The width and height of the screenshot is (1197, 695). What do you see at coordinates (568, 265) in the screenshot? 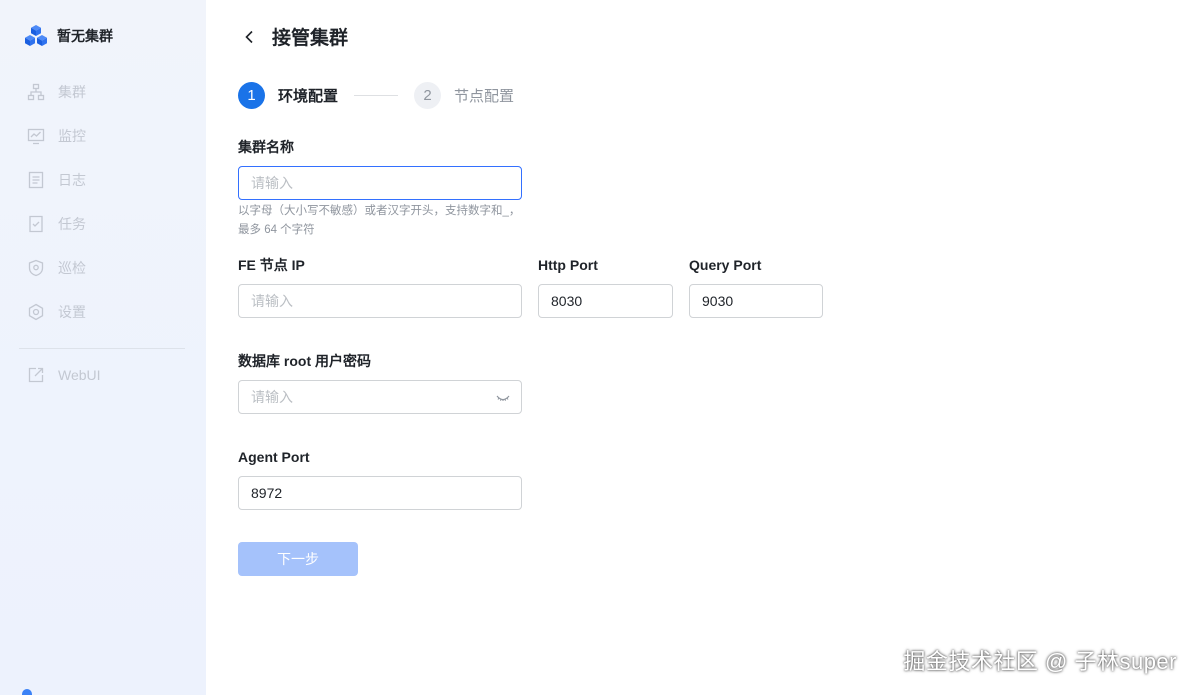
I see `http-port-label: Http Port` at bounding box center [568, 265].